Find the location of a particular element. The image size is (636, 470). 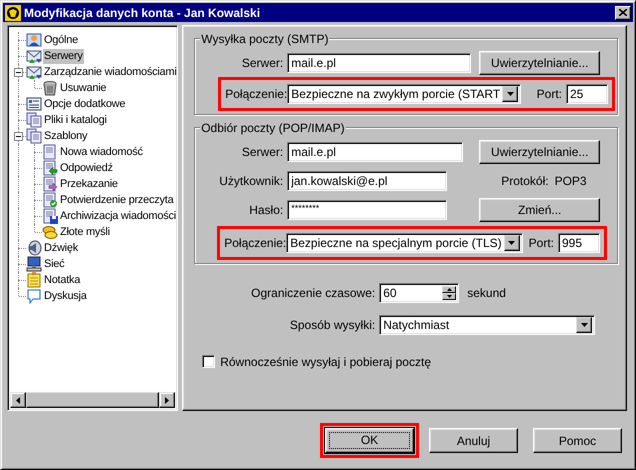

user-card-icon is located at coordinates (34, 40).